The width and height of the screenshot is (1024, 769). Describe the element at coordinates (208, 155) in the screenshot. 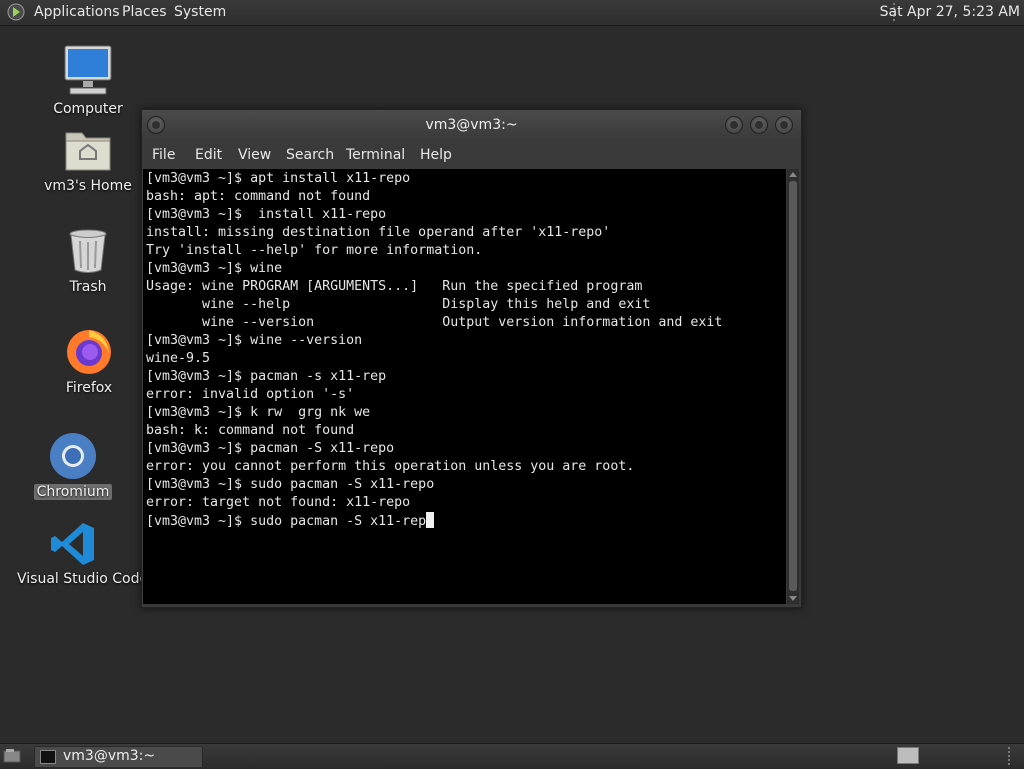

I see `menu-edit: Edit` at that location.